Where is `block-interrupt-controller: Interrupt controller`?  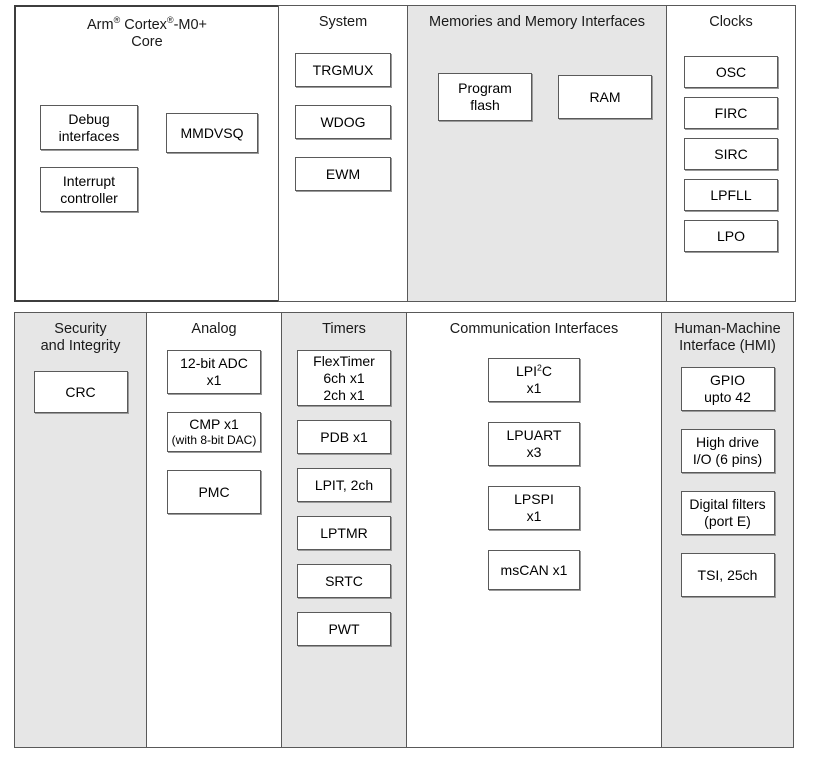
block-interrupt-controller: Interrupt controller is located at coordinates (89, 189).